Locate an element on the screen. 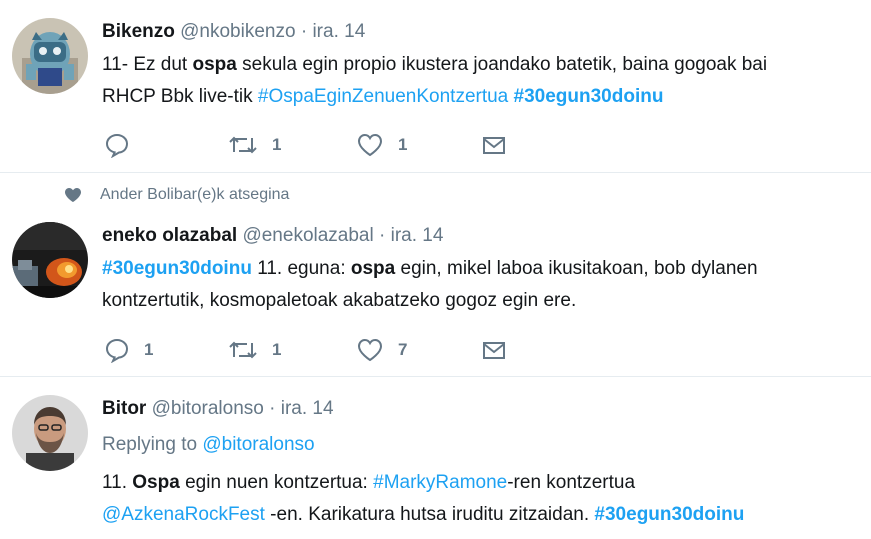 The width and height of the screenshot is (871, 539). user-handle: @nkobikenzo is located at coordinates (237, 31).